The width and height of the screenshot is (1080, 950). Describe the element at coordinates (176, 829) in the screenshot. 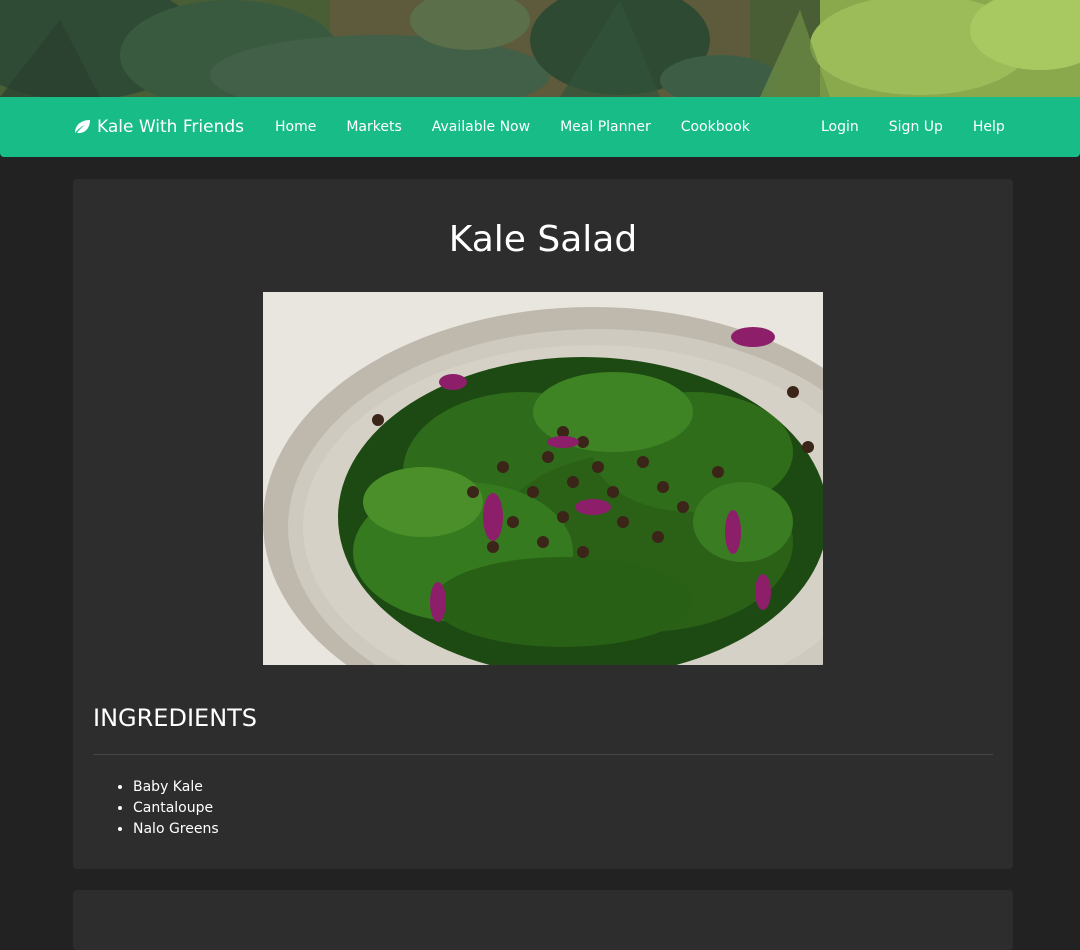

I see `ingredient-item: Nalo Greens` at that location.